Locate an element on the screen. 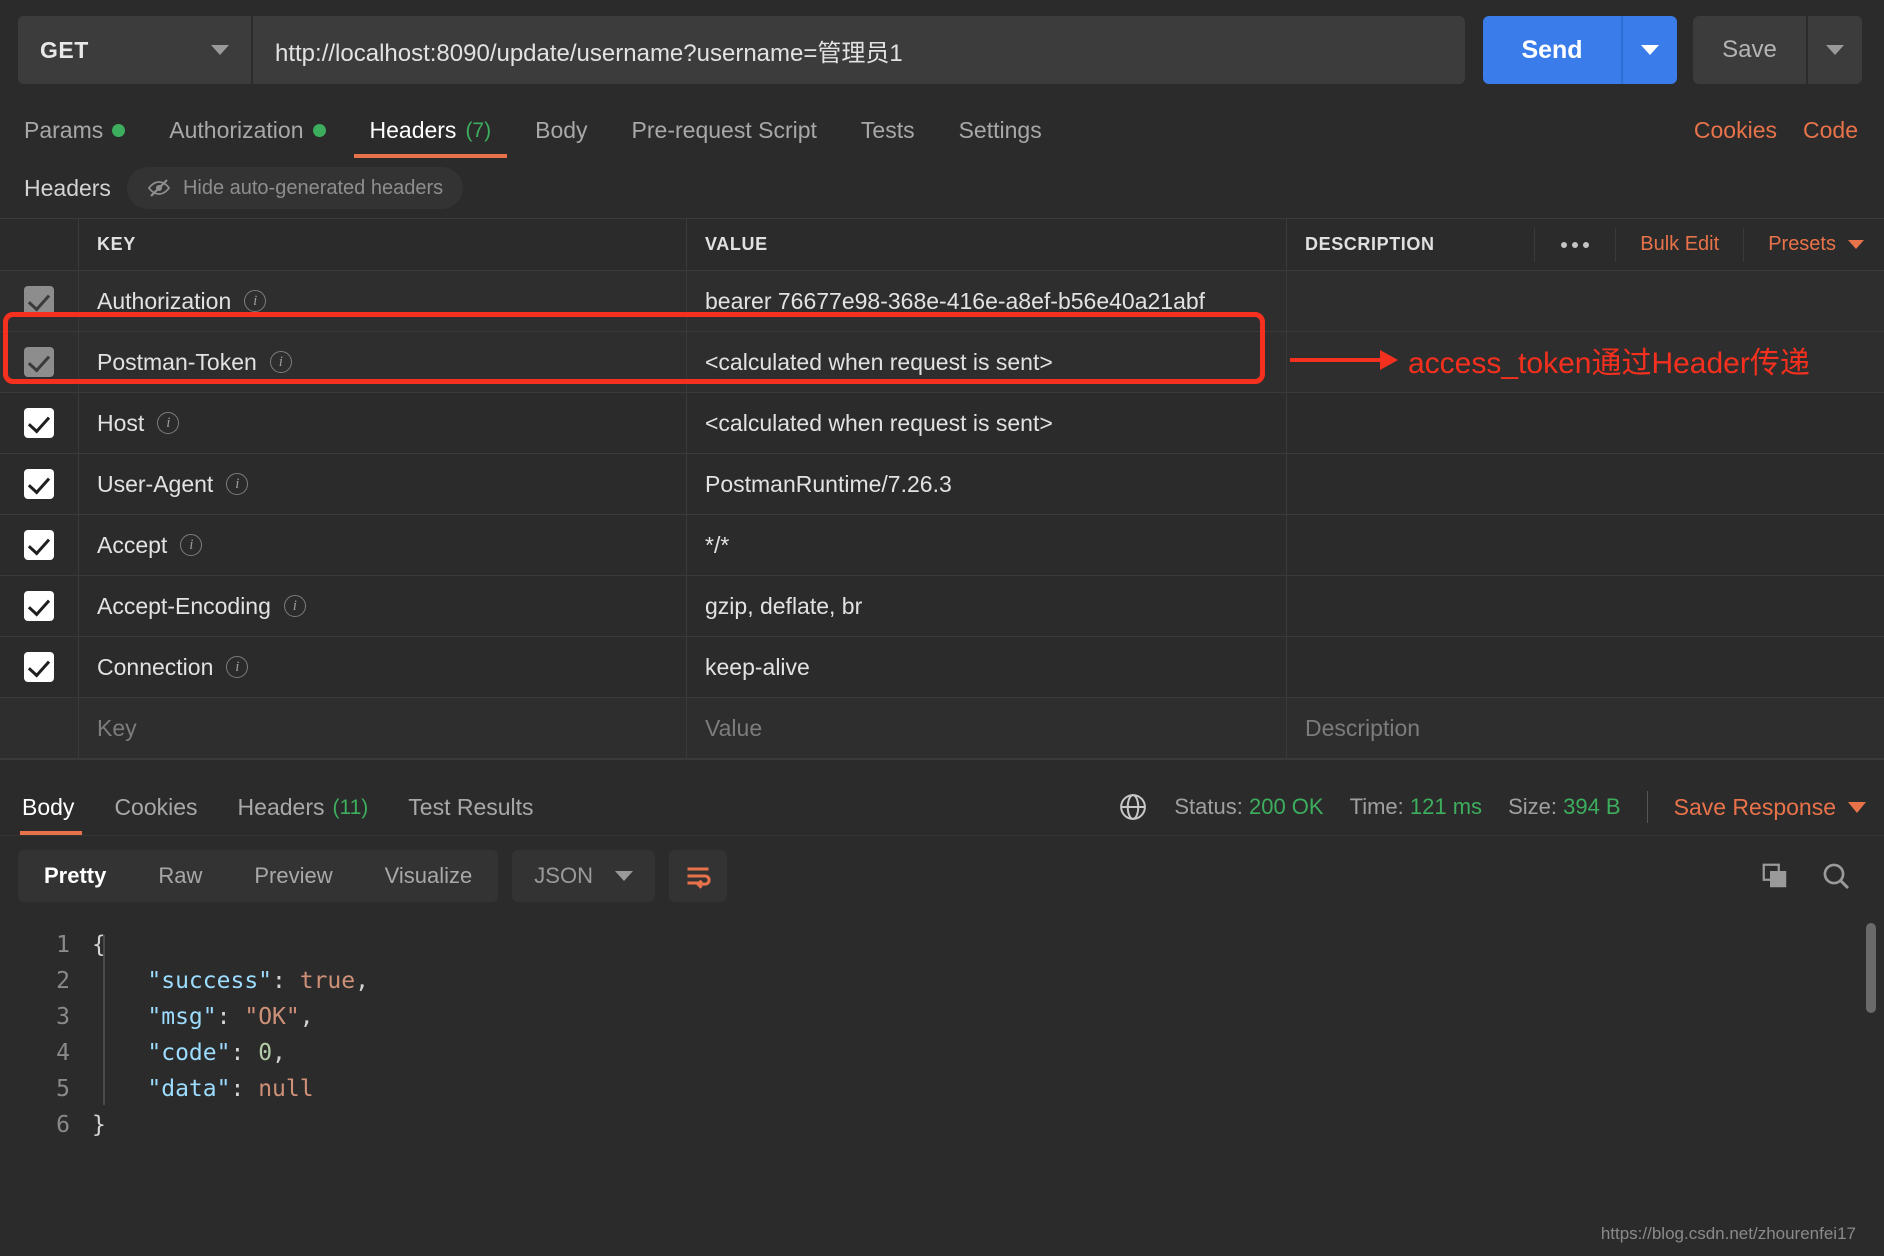 The image size is (1884, 1256). line-number: 2 is located at coordinates (63, 981).